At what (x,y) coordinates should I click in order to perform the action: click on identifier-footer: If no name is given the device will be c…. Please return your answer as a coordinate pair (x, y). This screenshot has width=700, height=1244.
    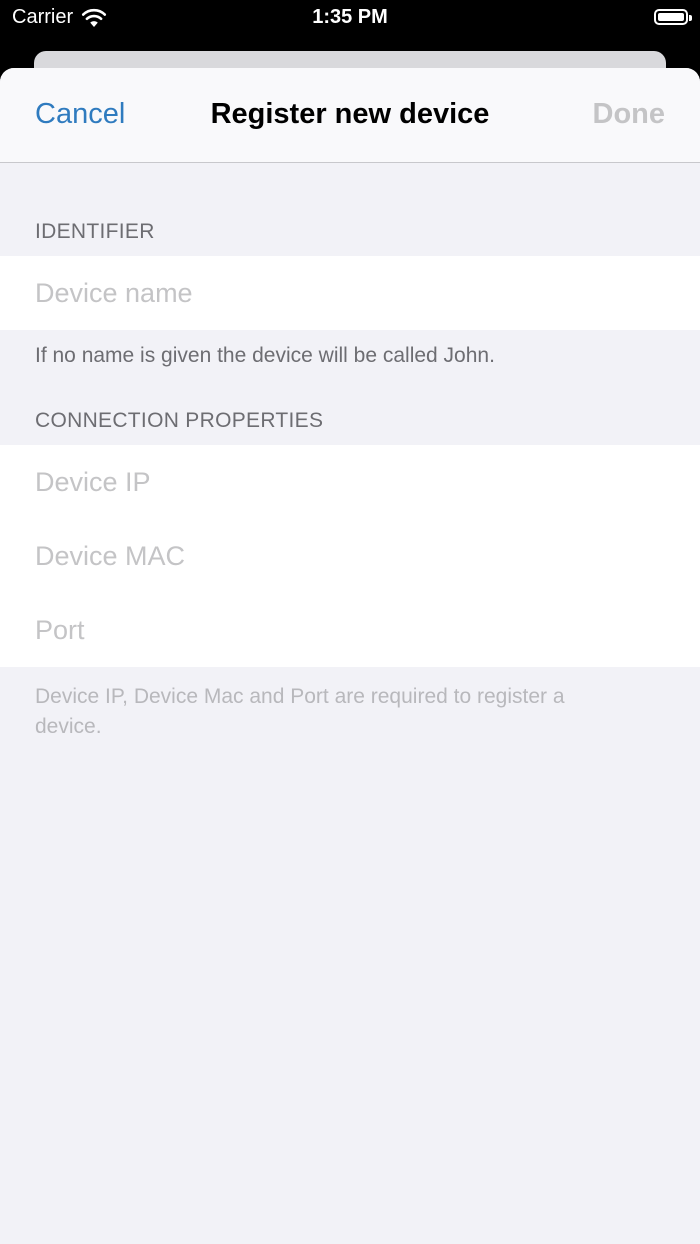
    Looking at the image, I should click on (265, 355).